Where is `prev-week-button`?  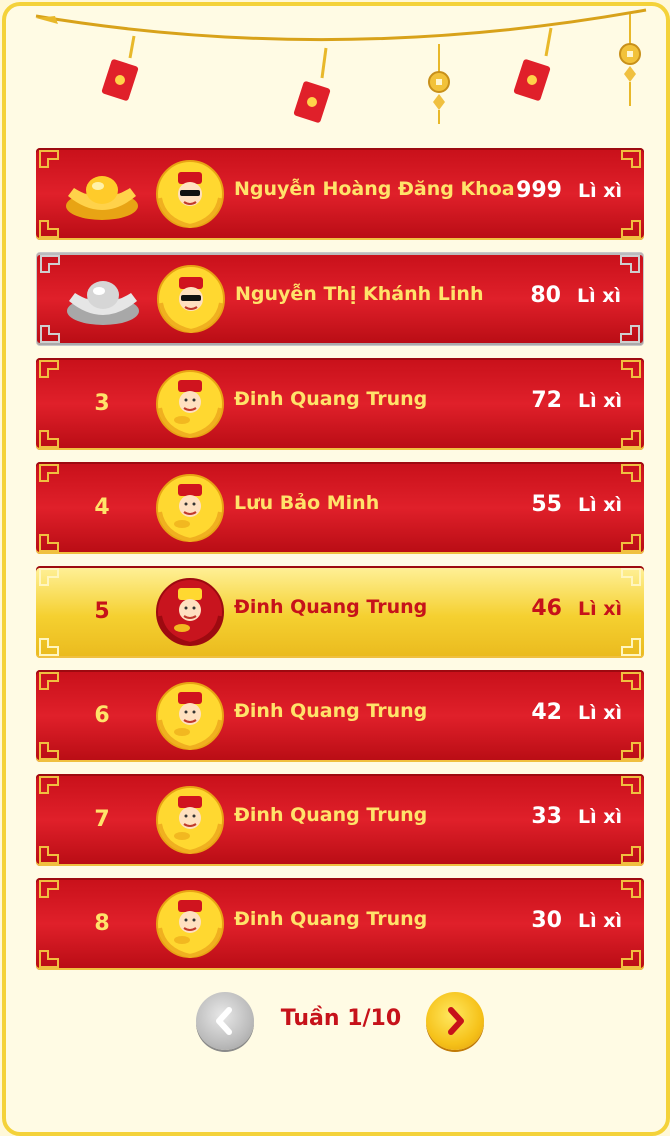
prev-week-button is located at coordinates (225, 1021).